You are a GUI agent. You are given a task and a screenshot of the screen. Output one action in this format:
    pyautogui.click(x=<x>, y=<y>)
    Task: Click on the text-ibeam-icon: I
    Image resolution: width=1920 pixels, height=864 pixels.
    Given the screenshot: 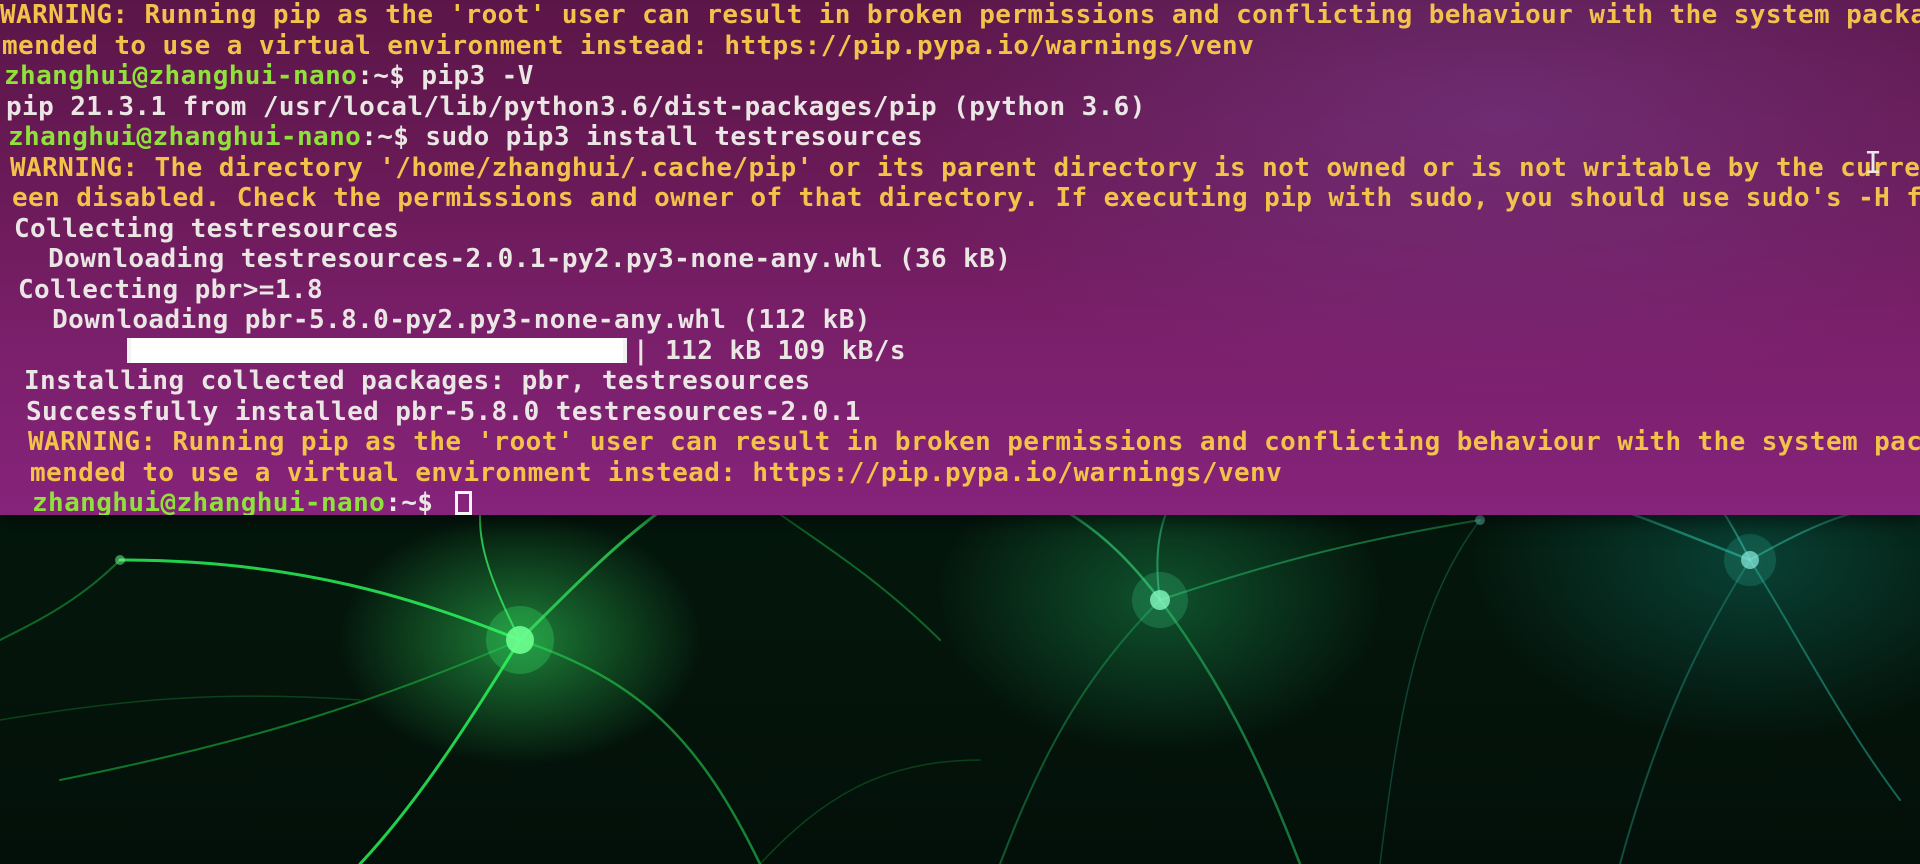 What is the action you would take?
    pyautogui.click(x=1873, y=163)
    